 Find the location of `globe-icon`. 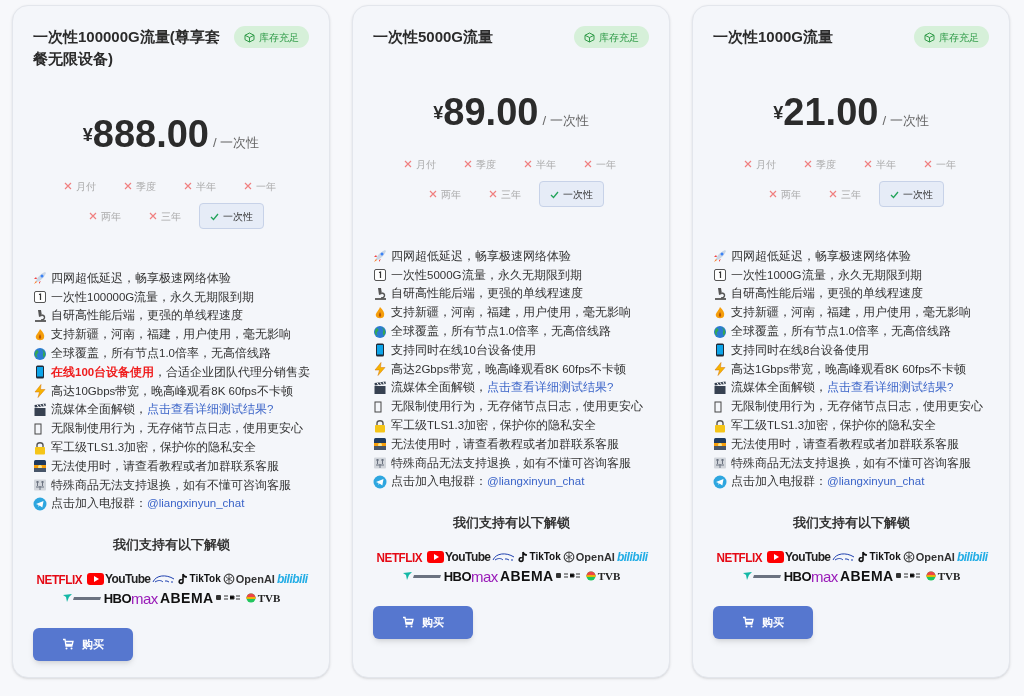

globe-icon is located at coordinates (40, 353).